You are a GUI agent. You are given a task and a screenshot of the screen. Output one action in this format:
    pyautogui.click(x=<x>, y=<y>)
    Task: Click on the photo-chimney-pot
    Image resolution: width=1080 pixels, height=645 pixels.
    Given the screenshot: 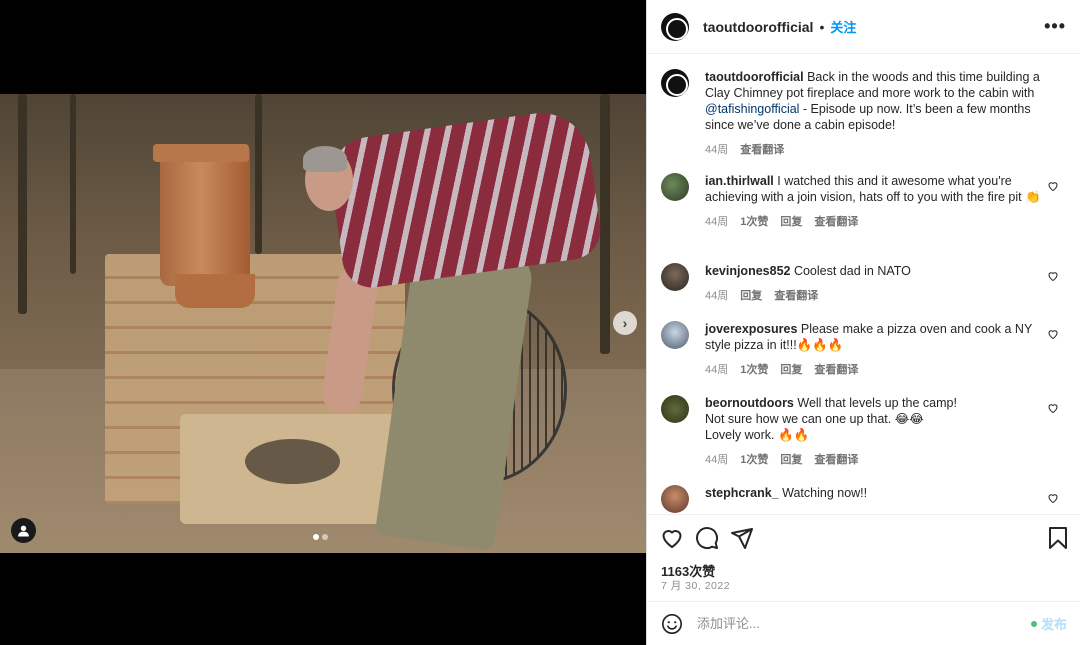 What is the action you would take?
    pyautogui.click(x=205, y=216)
    